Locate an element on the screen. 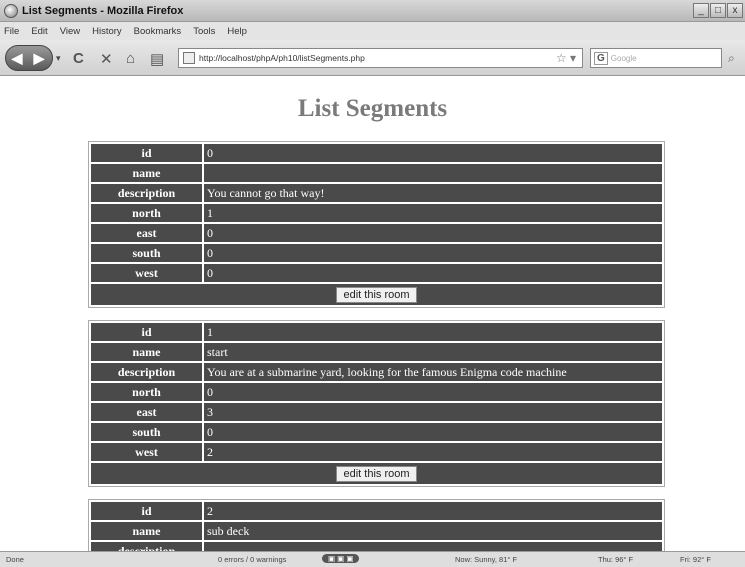  home-icon: ⌂ is located at coordinates (130, 58).